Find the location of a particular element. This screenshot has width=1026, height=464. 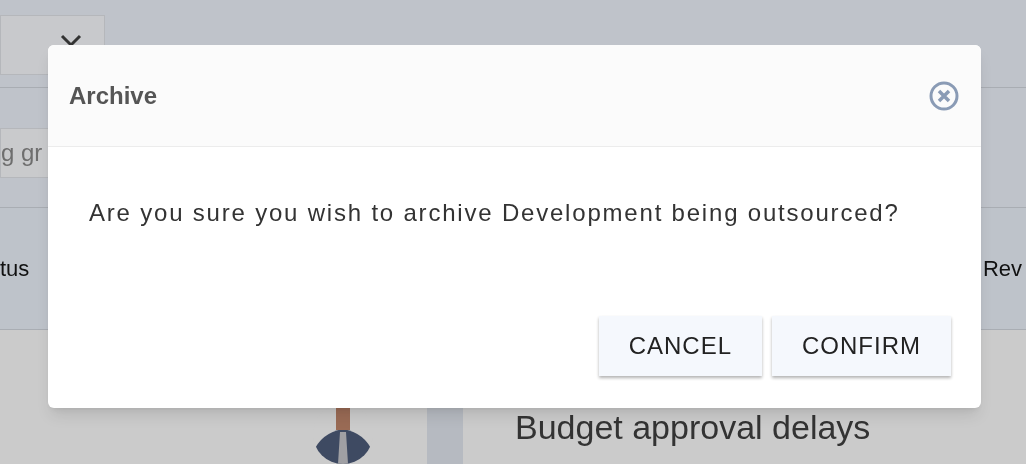

card-title: Budget approval delays is located at coordinates (693, 427).